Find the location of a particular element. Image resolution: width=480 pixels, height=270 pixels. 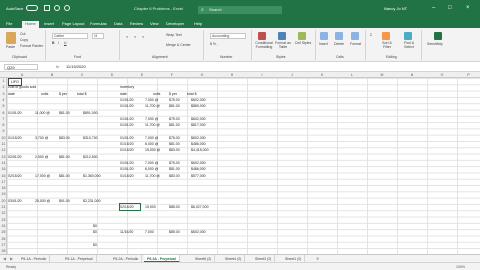

tab-view: View is located at coordinates (154, 24).